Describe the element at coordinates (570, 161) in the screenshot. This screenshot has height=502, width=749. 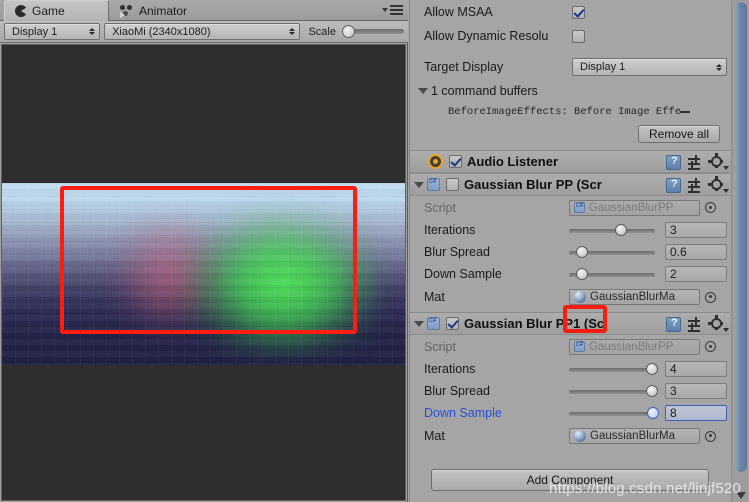
I see `component-header-audio-listener: Audio Listener` at that location.